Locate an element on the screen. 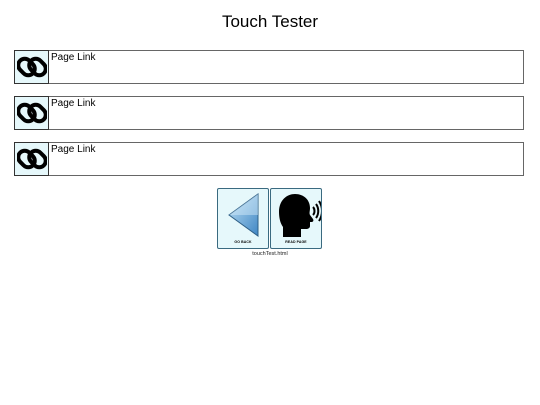  action-buttons: GO BACK READ PAGE is located at coordinates (270, 219).